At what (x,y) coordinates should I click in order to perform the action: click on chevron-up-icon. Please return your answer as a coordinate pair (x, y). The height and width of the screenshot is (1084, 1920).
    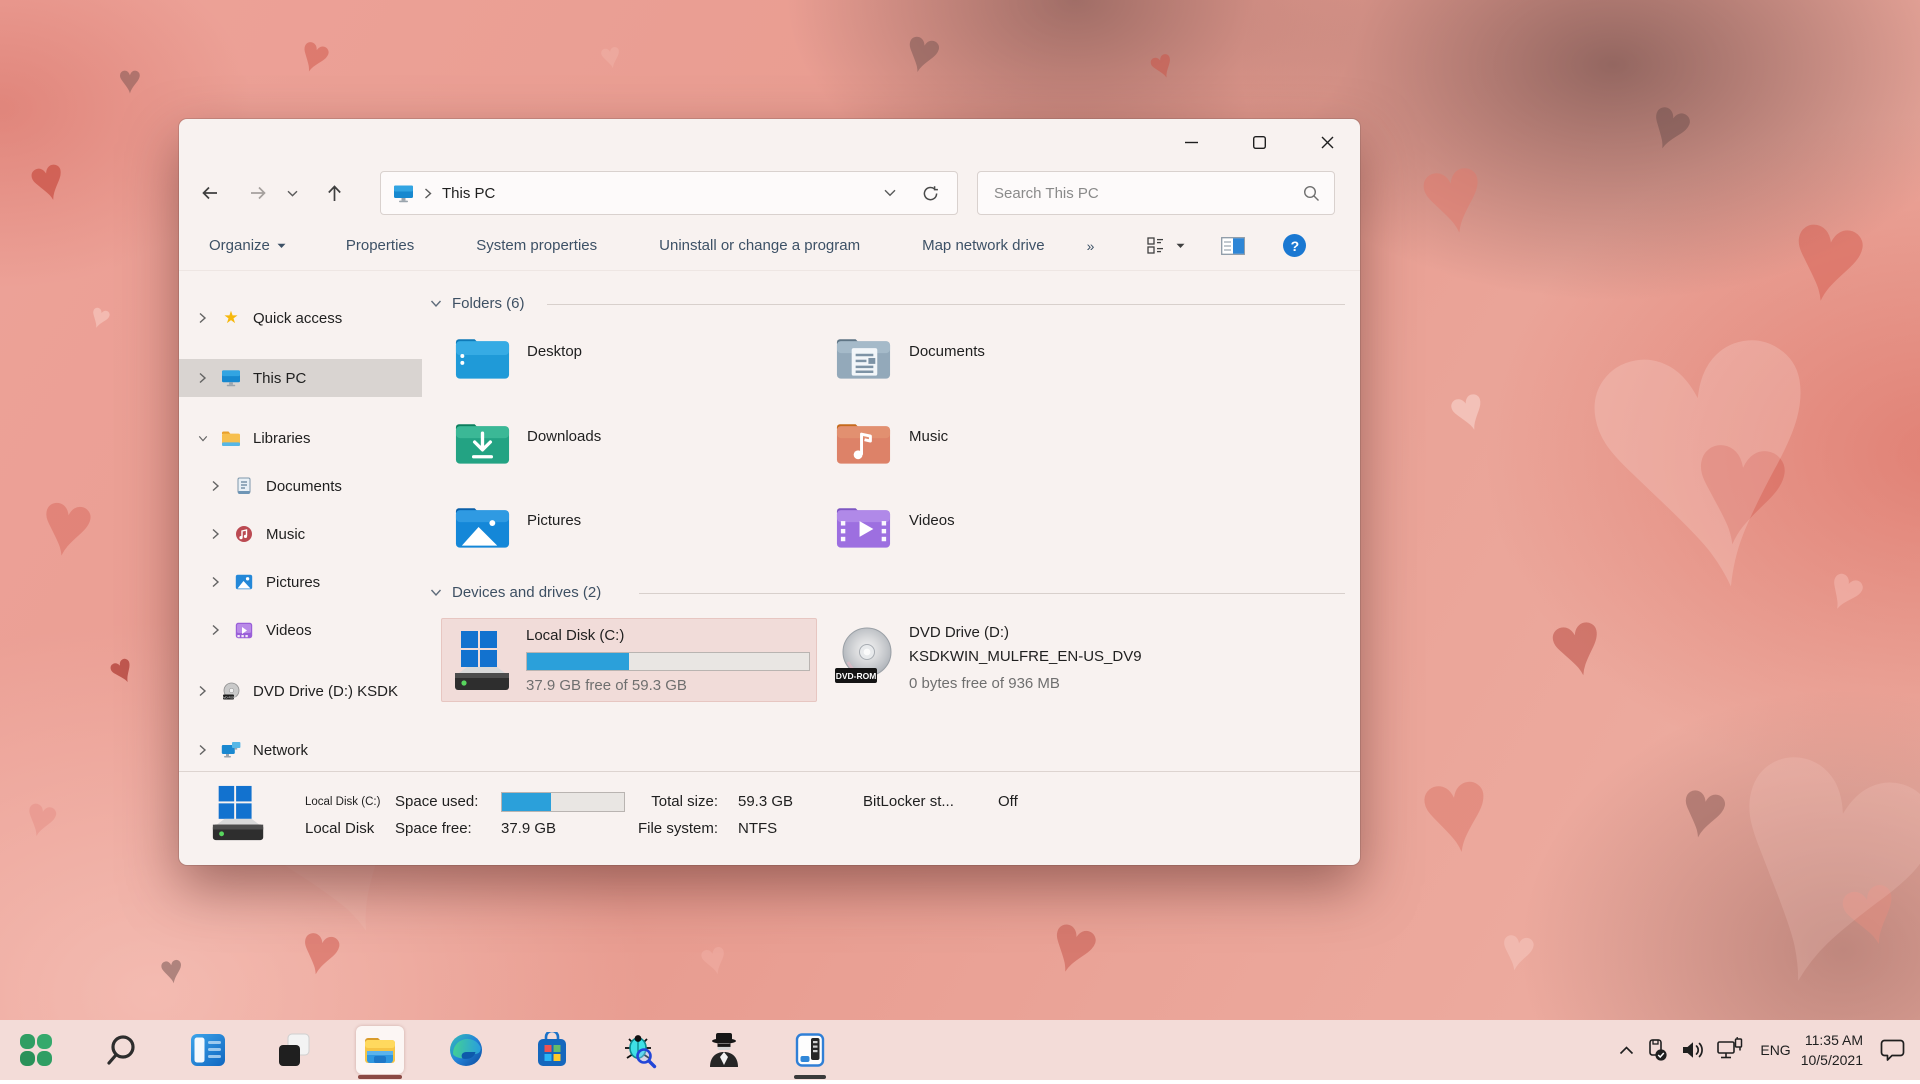
    Looking at the image, I should click on (1626, 1050).